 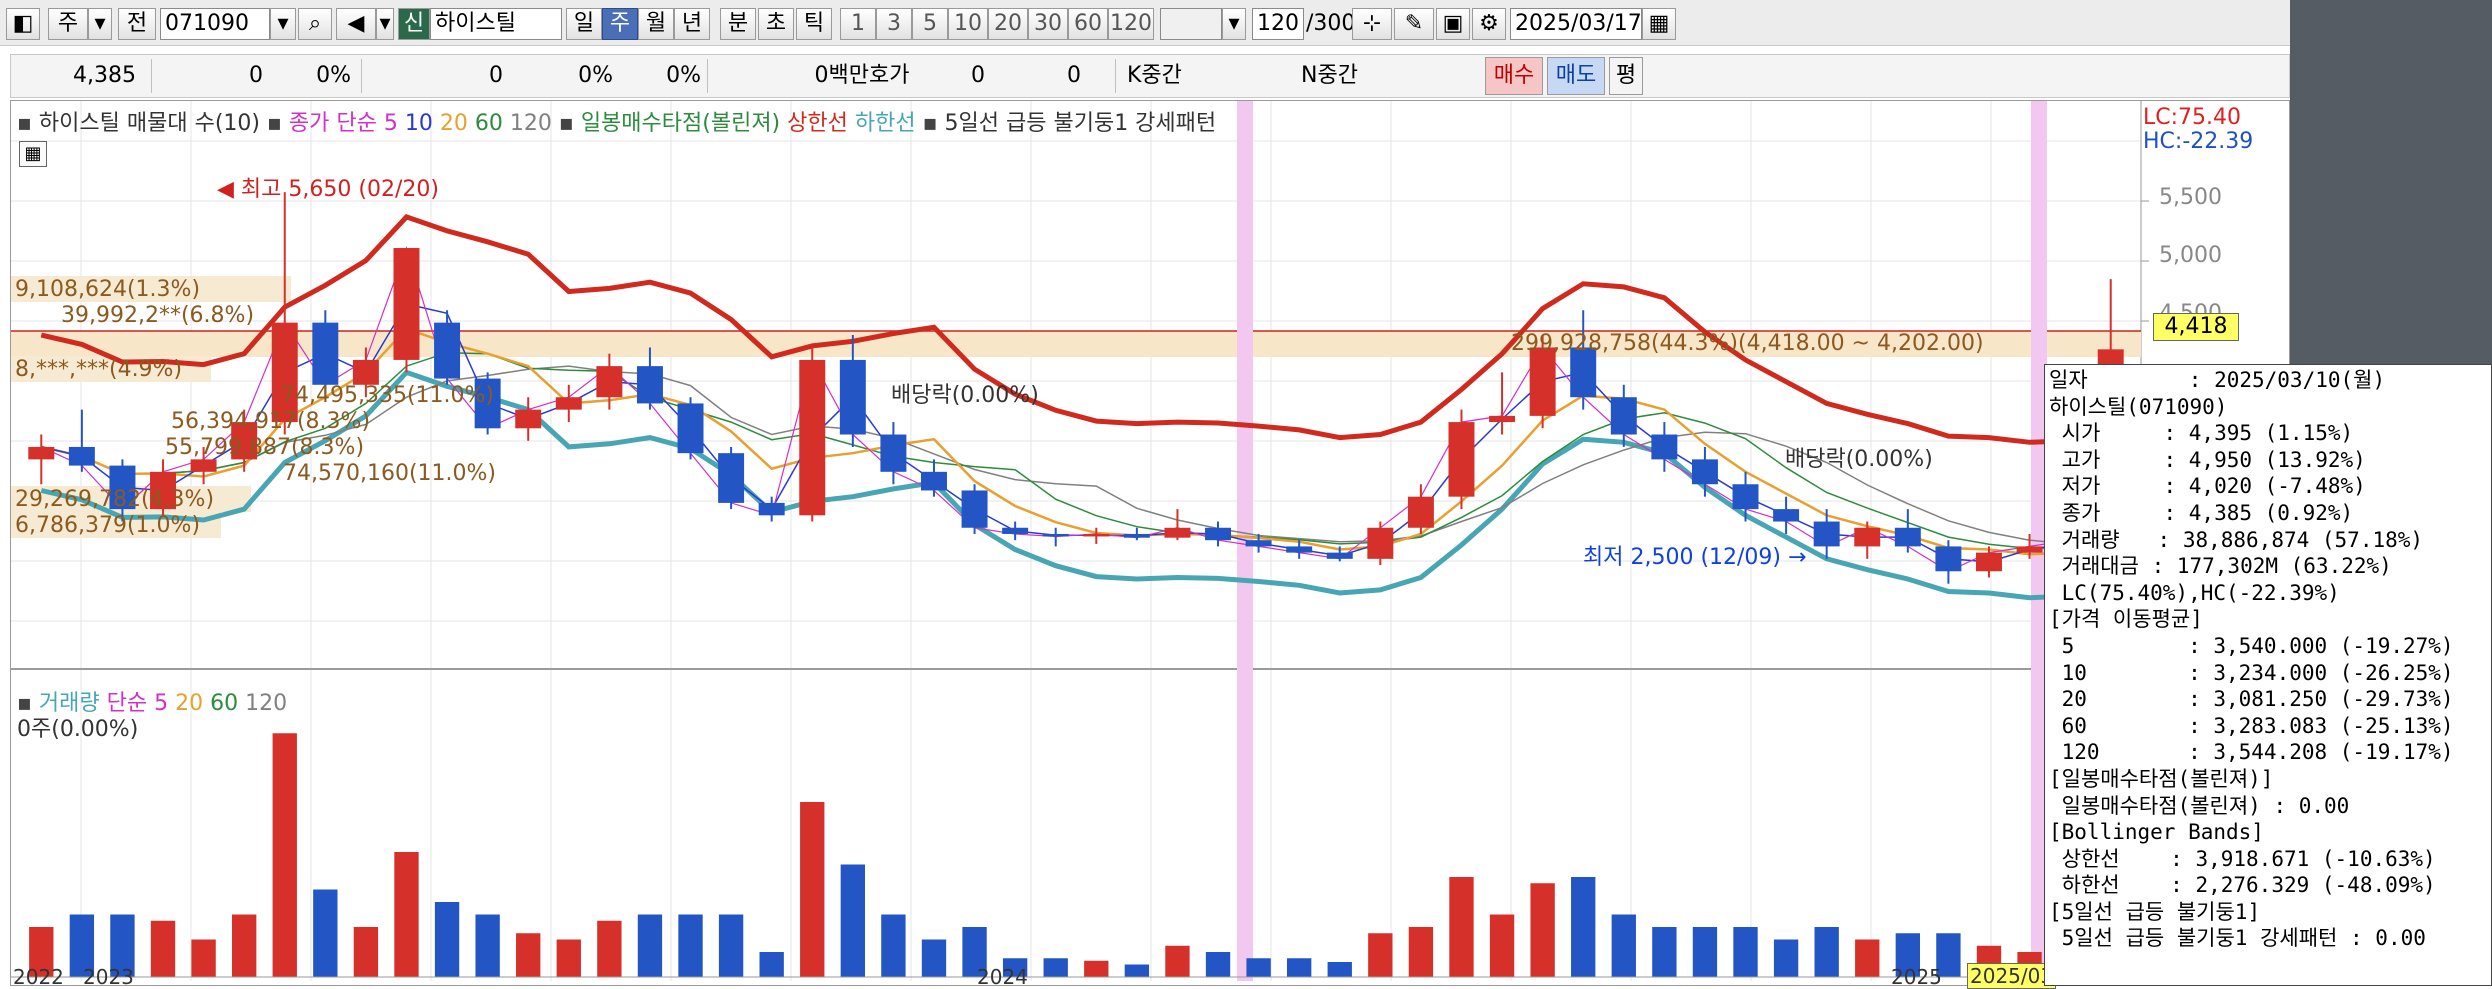 I want to click on calendar-icon: ▦, so click(x=1659, y=24).